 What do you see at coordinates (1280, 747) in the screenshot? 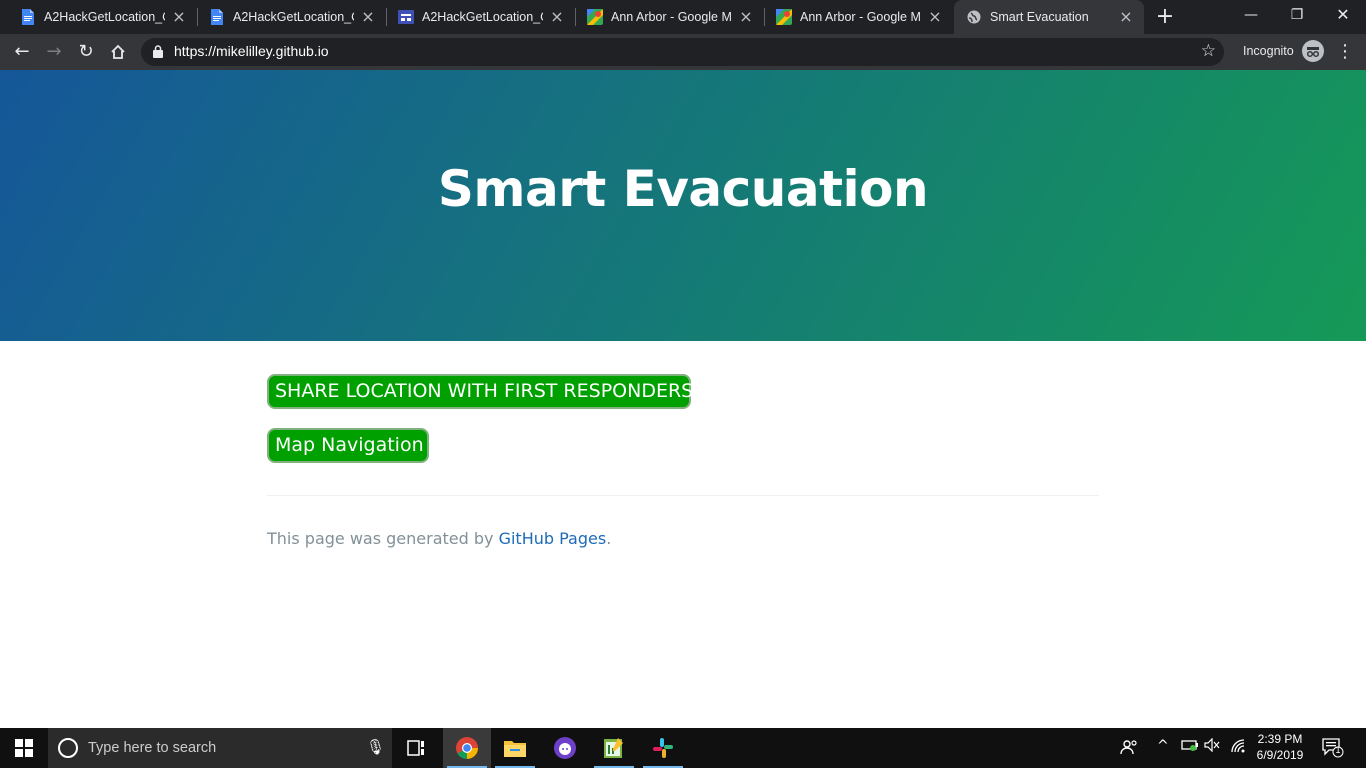
I see `system-clock: 2:39 PM 6/9/2019` at bounding box center [1280, 747].